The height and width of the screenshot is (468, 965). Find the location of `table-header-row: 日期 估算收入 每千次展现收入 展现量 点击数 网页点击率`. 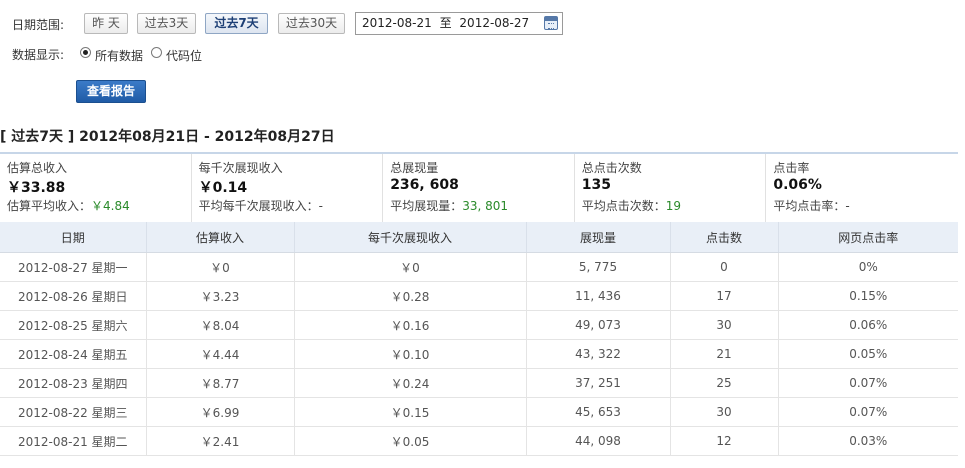

table-header-row: 日期 估算收入 每千次展现收入 展现量 点击数 网页点击率 is located at coordinates (479, 237).